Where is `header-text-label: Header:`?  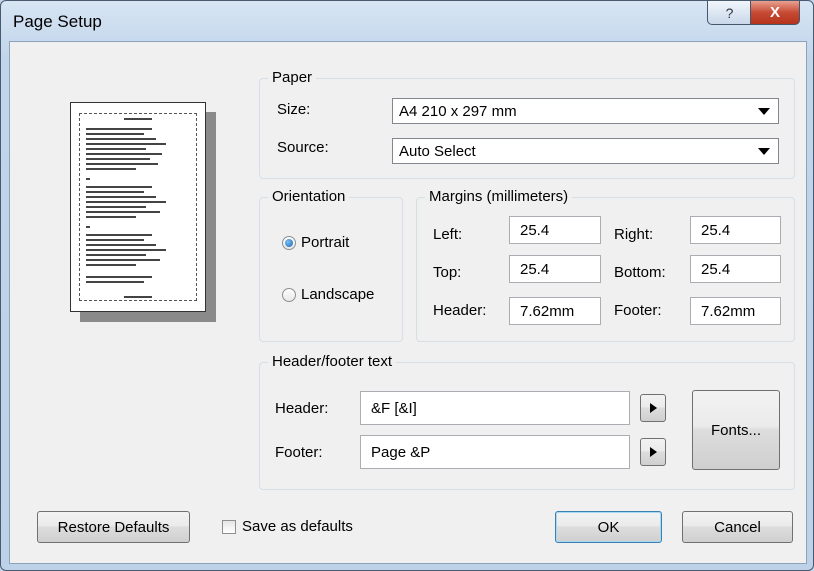 header-text-label: Header: is located at coordinates (302, 408).